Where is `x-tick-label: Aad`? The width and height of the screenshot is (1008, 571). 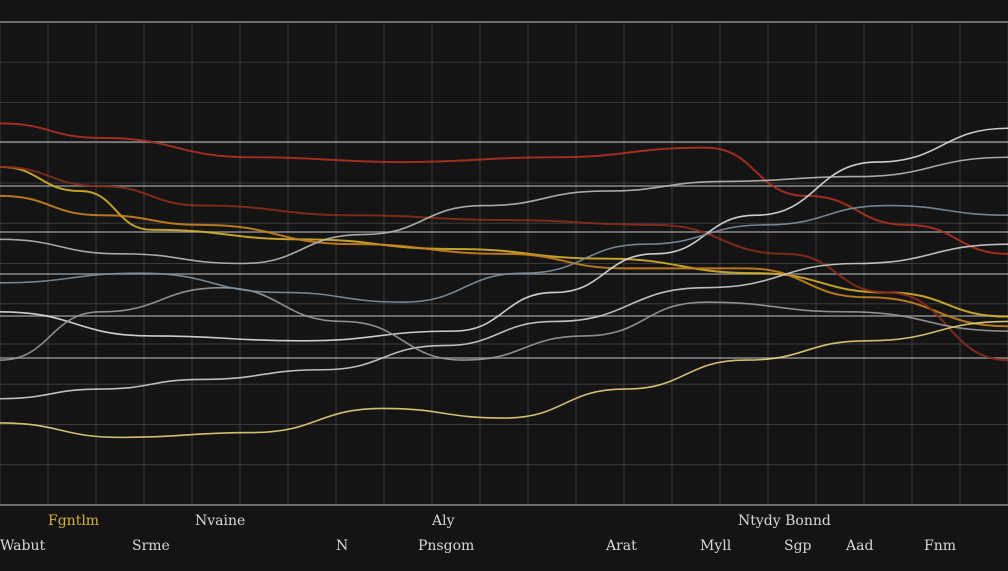 x-tick-label: Aad is located at coordinates (859, 546).